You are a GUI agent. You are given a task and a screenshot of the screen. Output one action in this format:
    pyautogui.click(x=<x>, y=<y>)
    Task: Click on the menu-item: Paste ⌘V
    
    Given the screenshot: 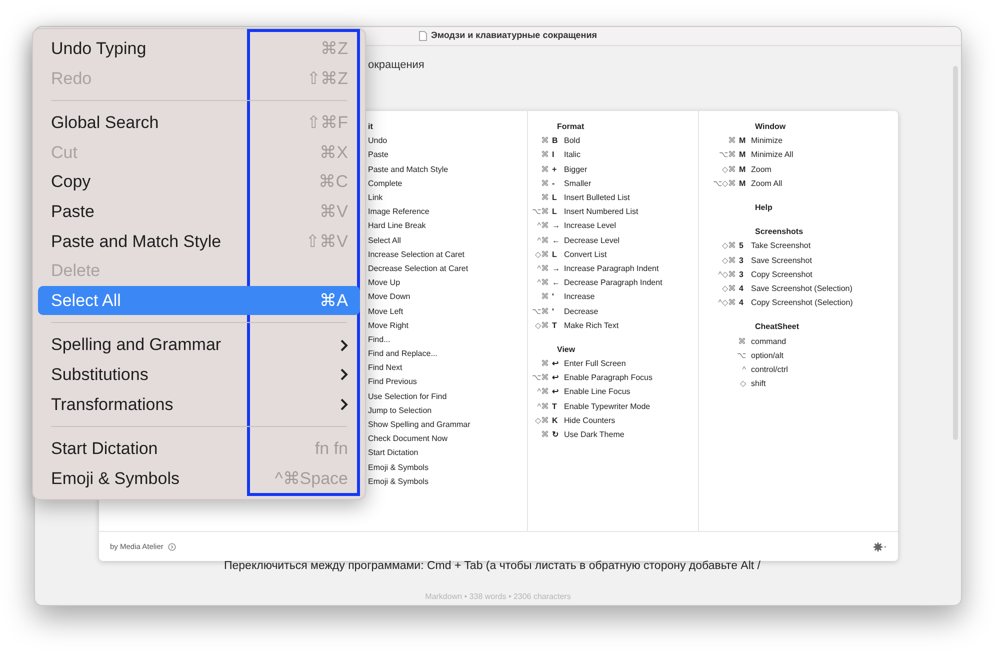 What is the action you would take?
    pyautogui.click(x=199, y=211)
    